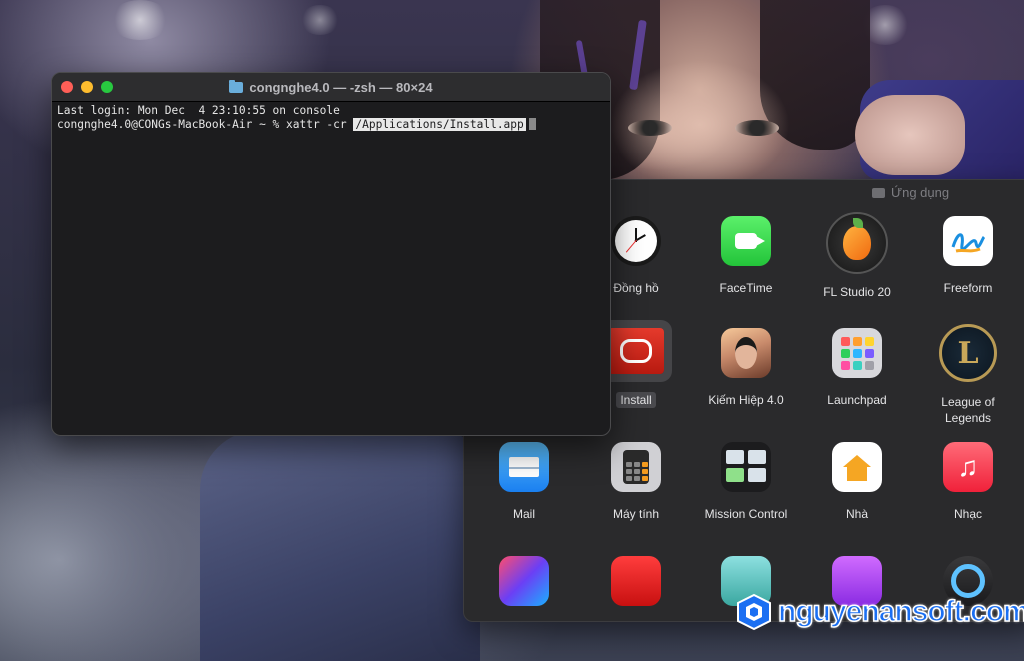 The width and height of the screenshot is (1024, 661). I want to click on launchpad-icon, so click(857, 353).